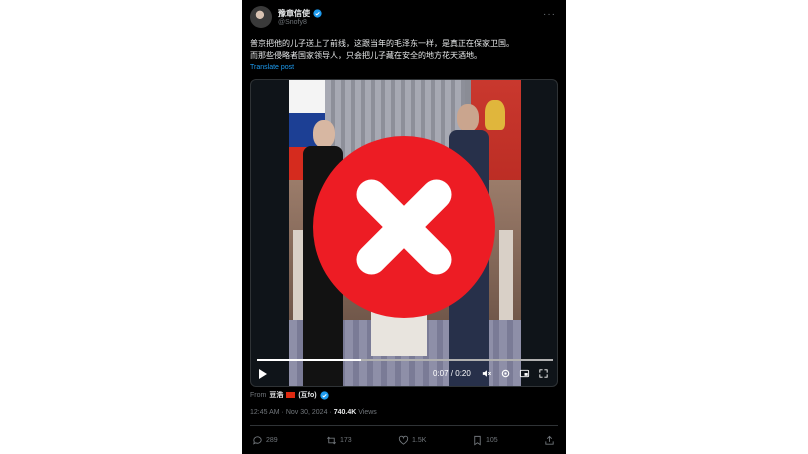 This screenshot has width=808, height=454. Describe the element at coordinates (549, 14) in the screenshot. I see `more-icon: ···` at that location.